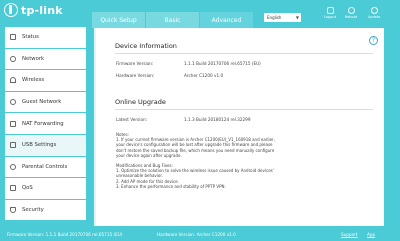 This screenshot has width=400, height=241. I want to click on wireless-icon, so click(13, 80).